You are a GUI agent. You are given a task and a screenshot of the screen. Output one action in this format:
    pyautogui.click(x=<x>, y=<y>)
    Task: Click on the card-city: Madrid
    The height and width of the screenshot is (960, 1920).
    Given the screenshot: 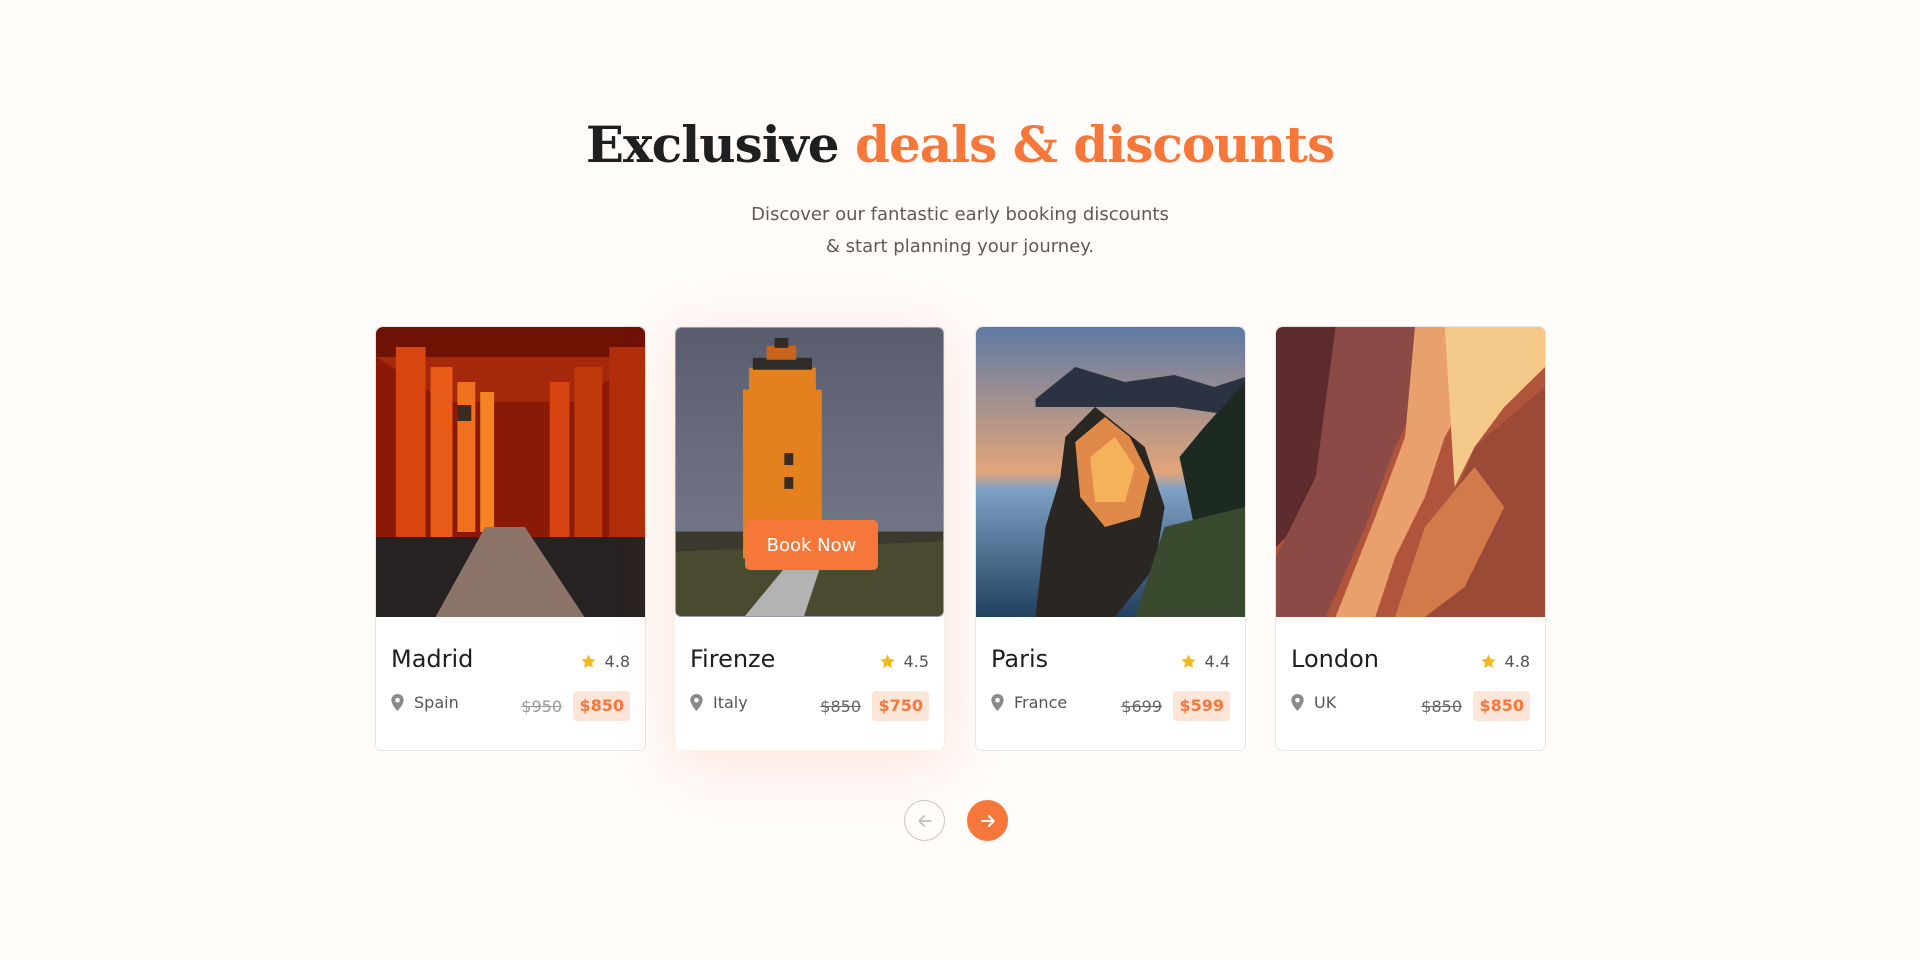 What is the action you would take?
    pyautogui.click(x=432, y=659)
    